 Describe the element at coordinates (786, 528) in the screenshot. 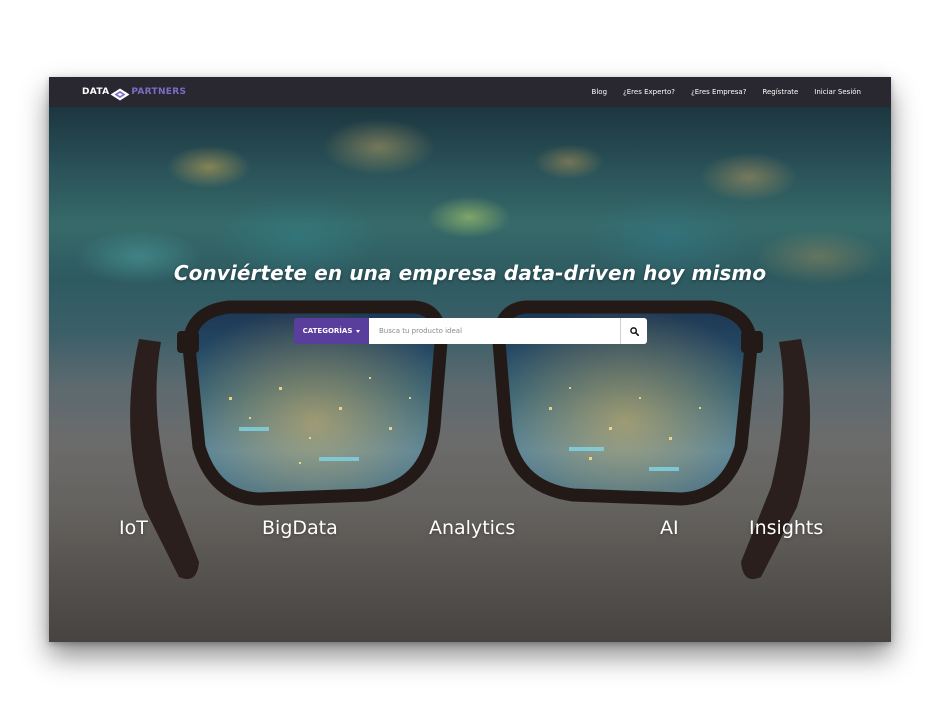

I see `tag-insights: Insights` at that location.